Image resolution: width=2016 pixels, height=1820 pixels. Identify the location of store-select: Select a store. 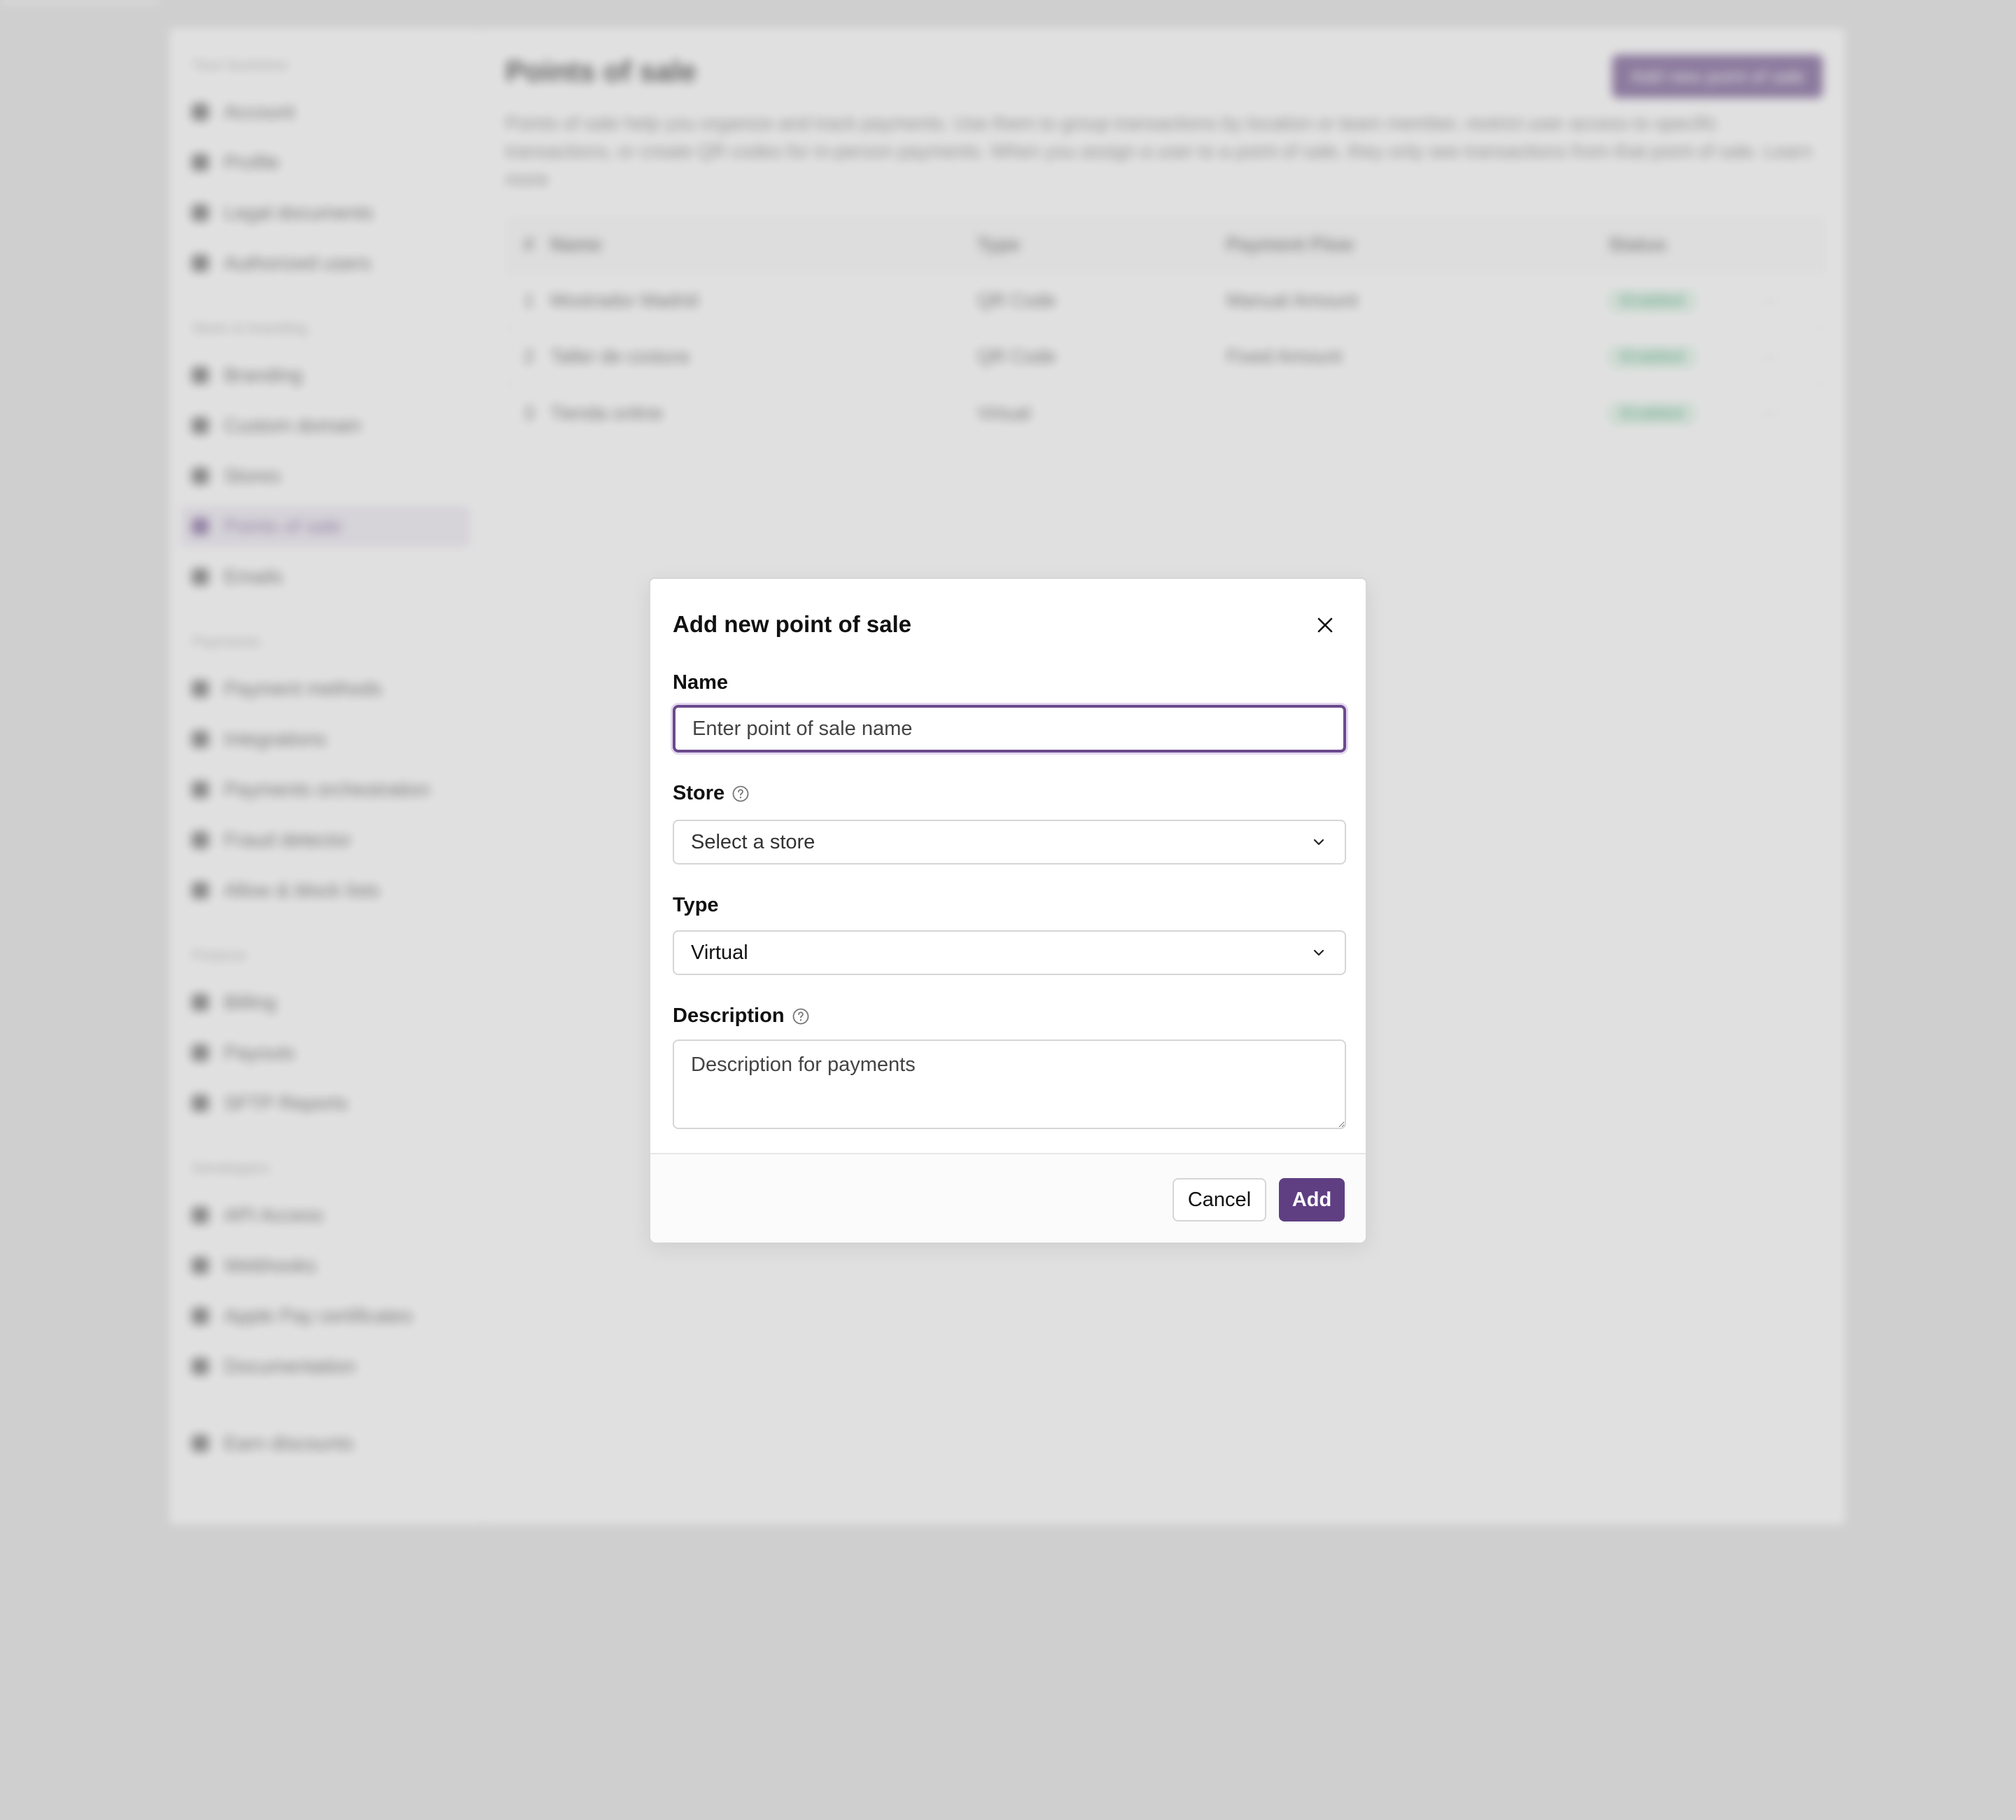
(1009, 842).